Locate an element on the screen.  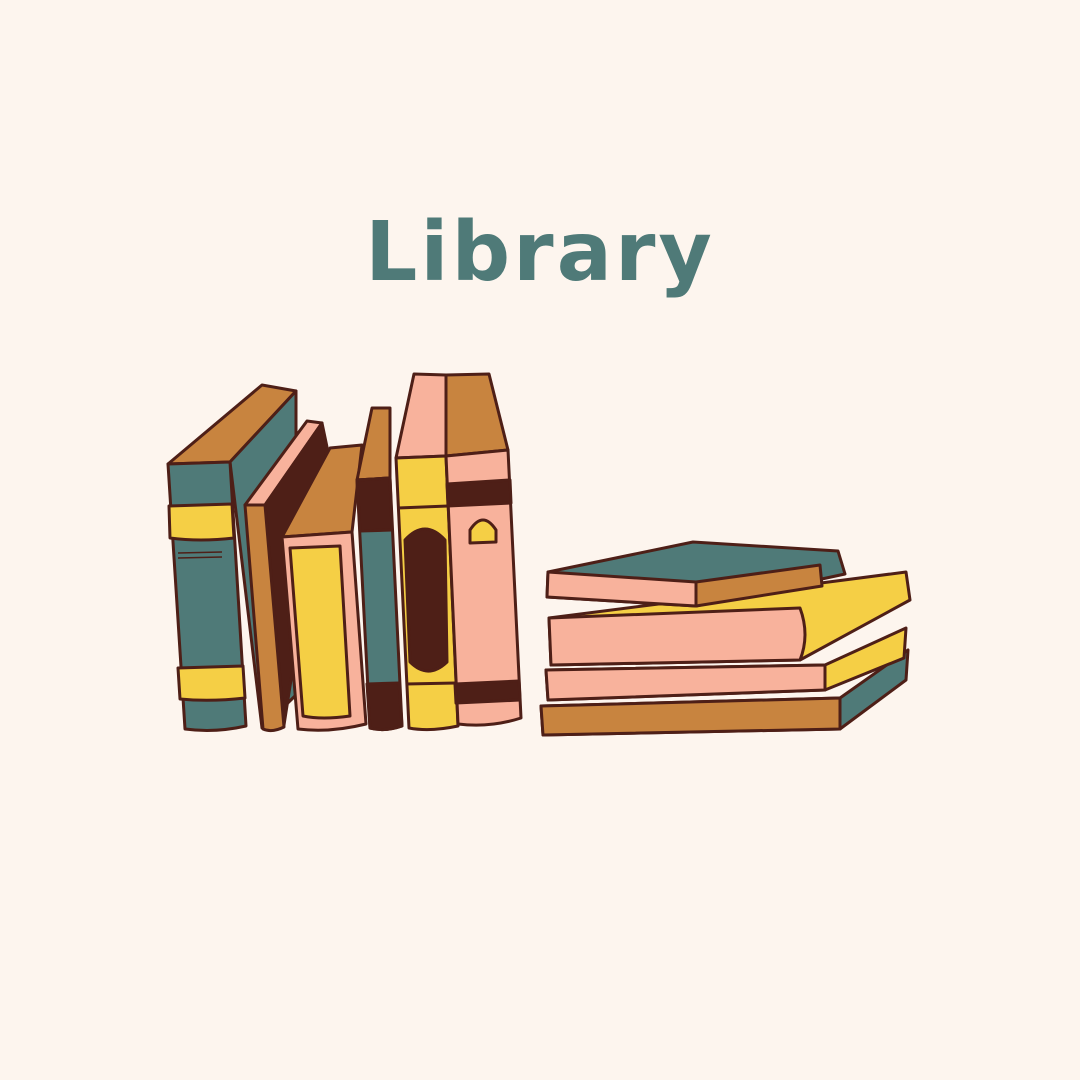
book-stack is located at coordinates (725, 638).